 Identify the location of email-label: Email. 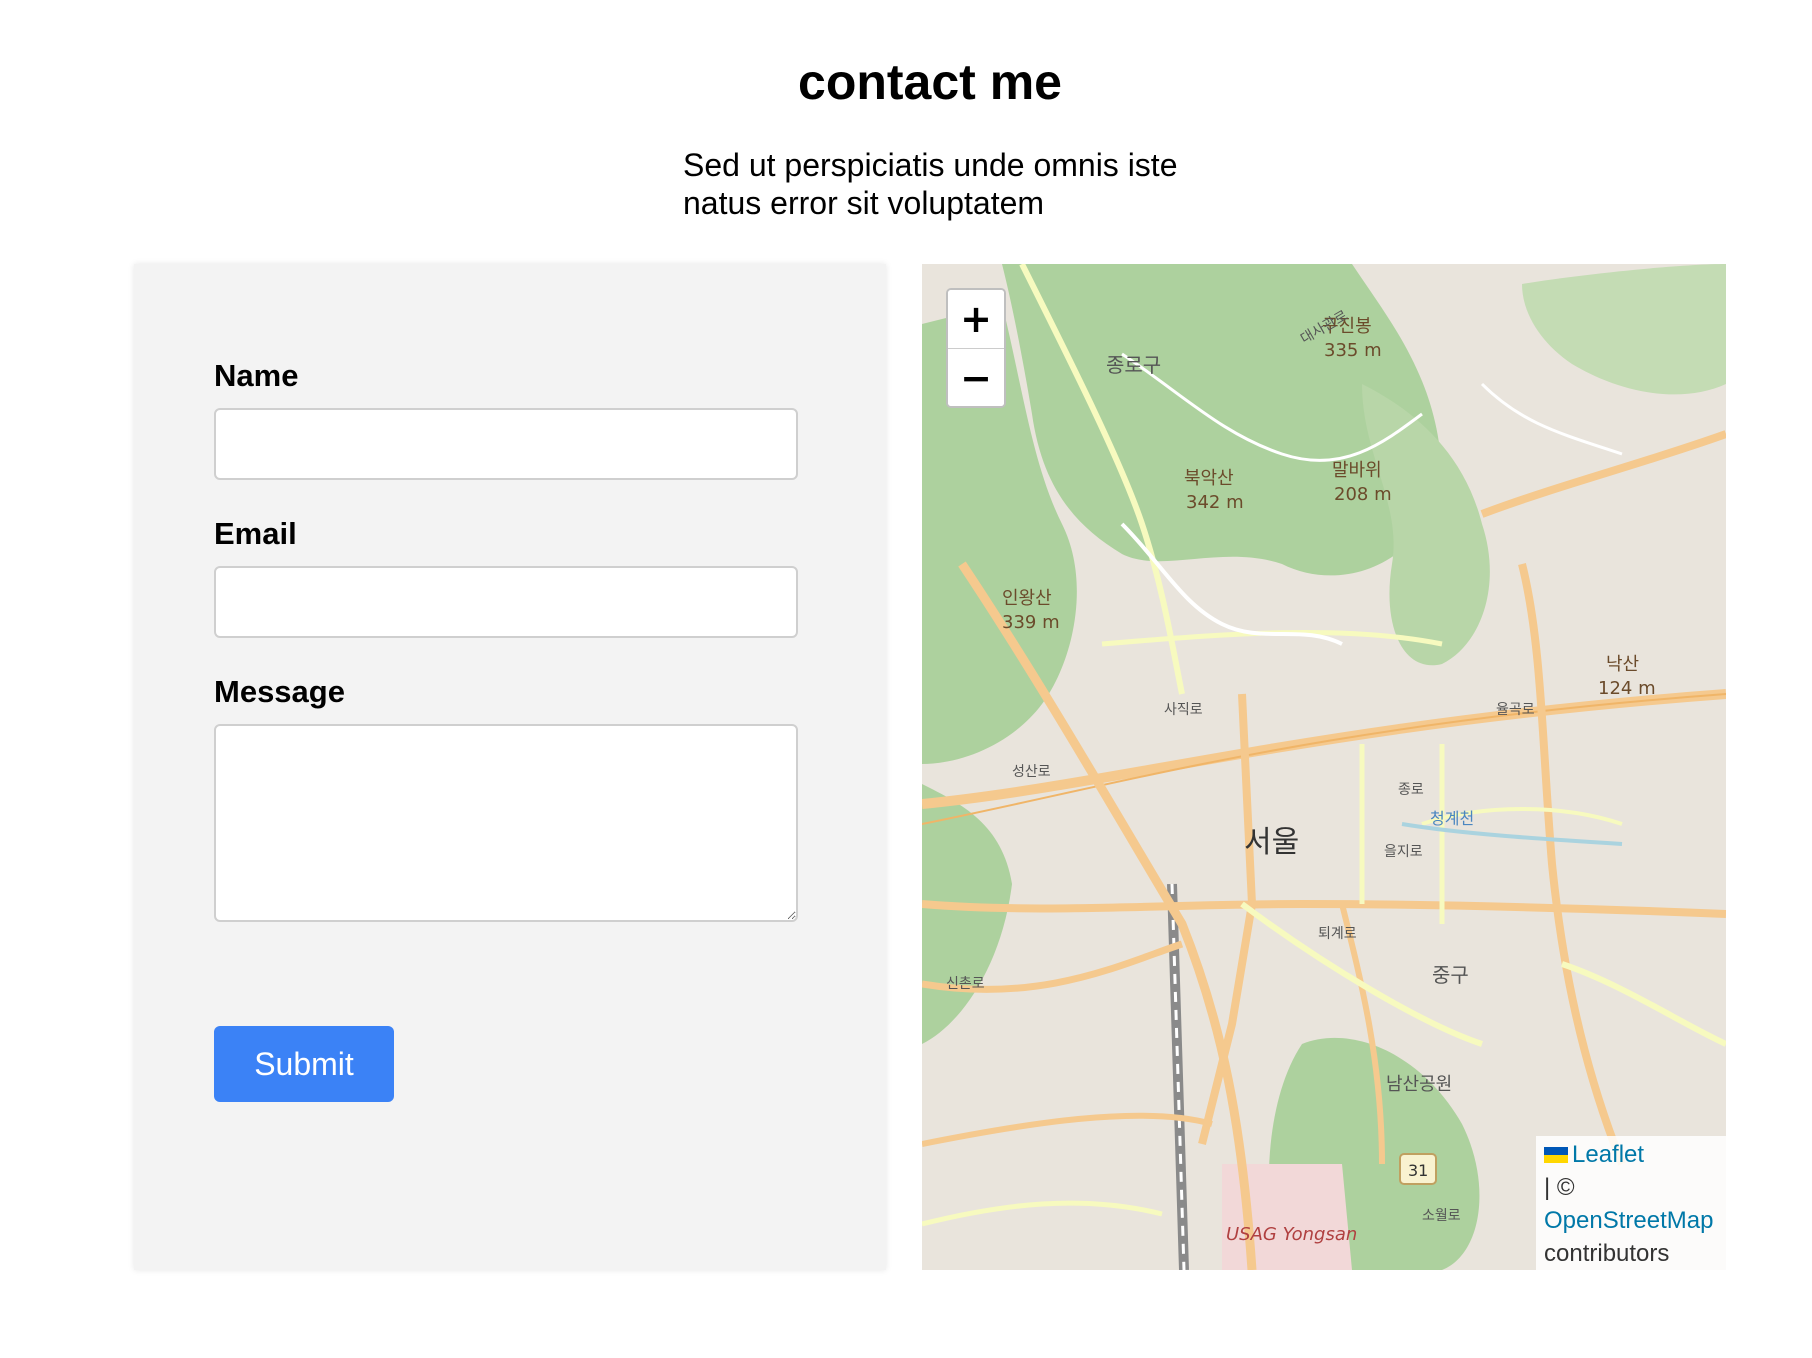
(255, 533).